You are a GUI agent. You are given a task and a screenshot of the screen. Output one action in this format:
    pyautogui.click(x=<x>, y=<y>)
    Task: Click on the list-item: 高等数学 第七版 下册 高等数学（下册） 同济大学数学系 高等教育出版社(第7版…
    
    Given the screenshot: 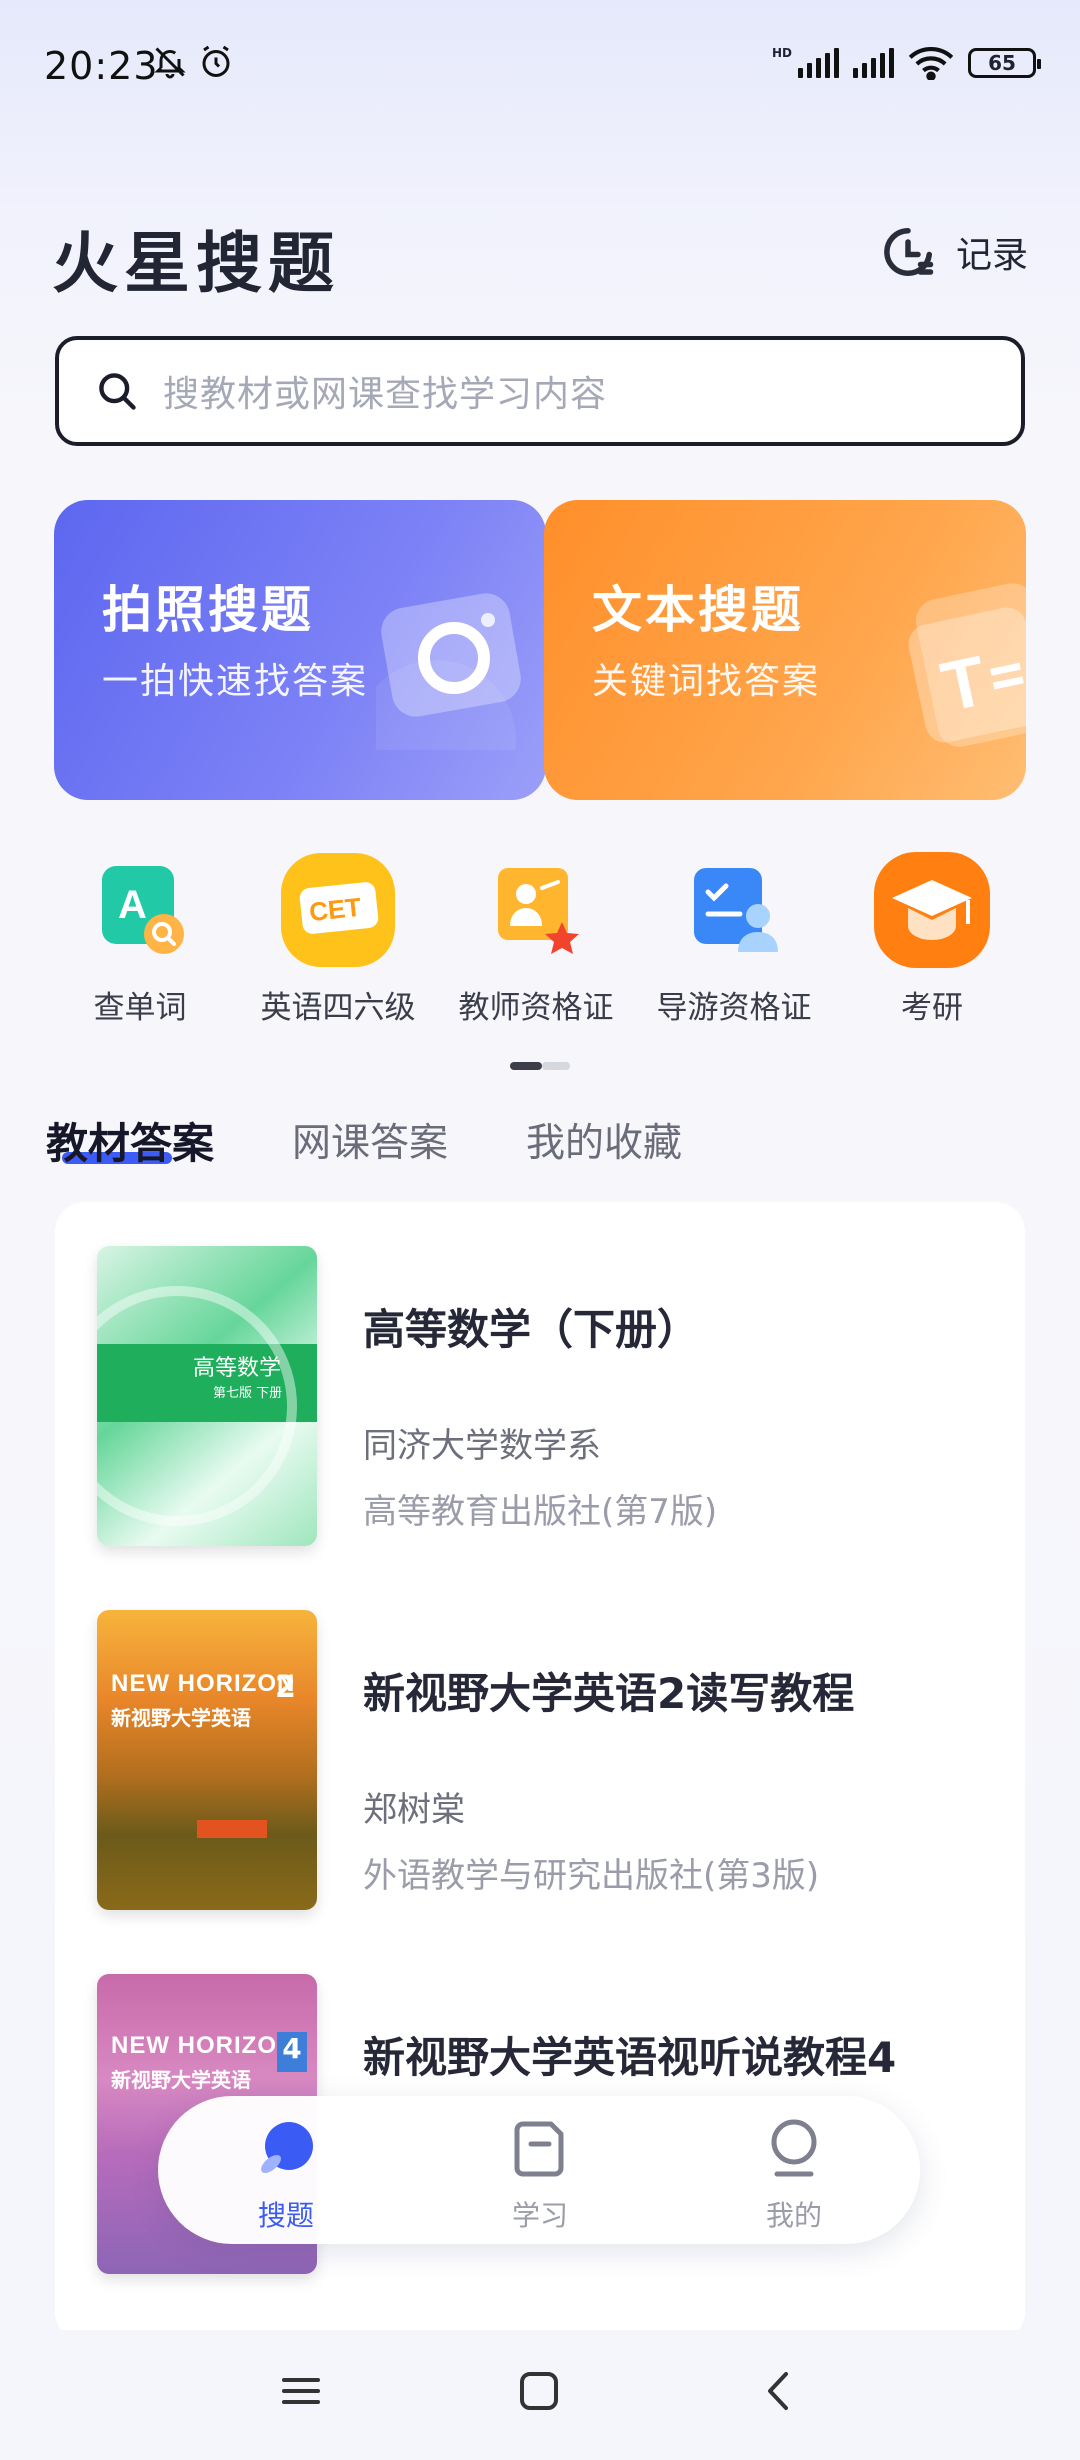 What is the action you would take?
    pyautogui.click(x=547, y=1406)
    